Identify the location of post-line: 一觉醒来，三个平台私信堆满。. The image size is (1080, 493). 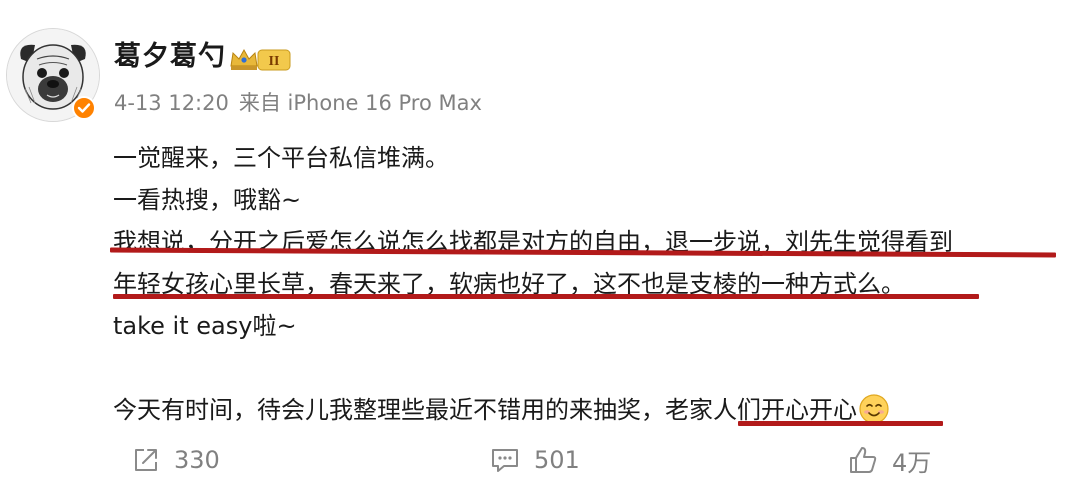
(281, 158).